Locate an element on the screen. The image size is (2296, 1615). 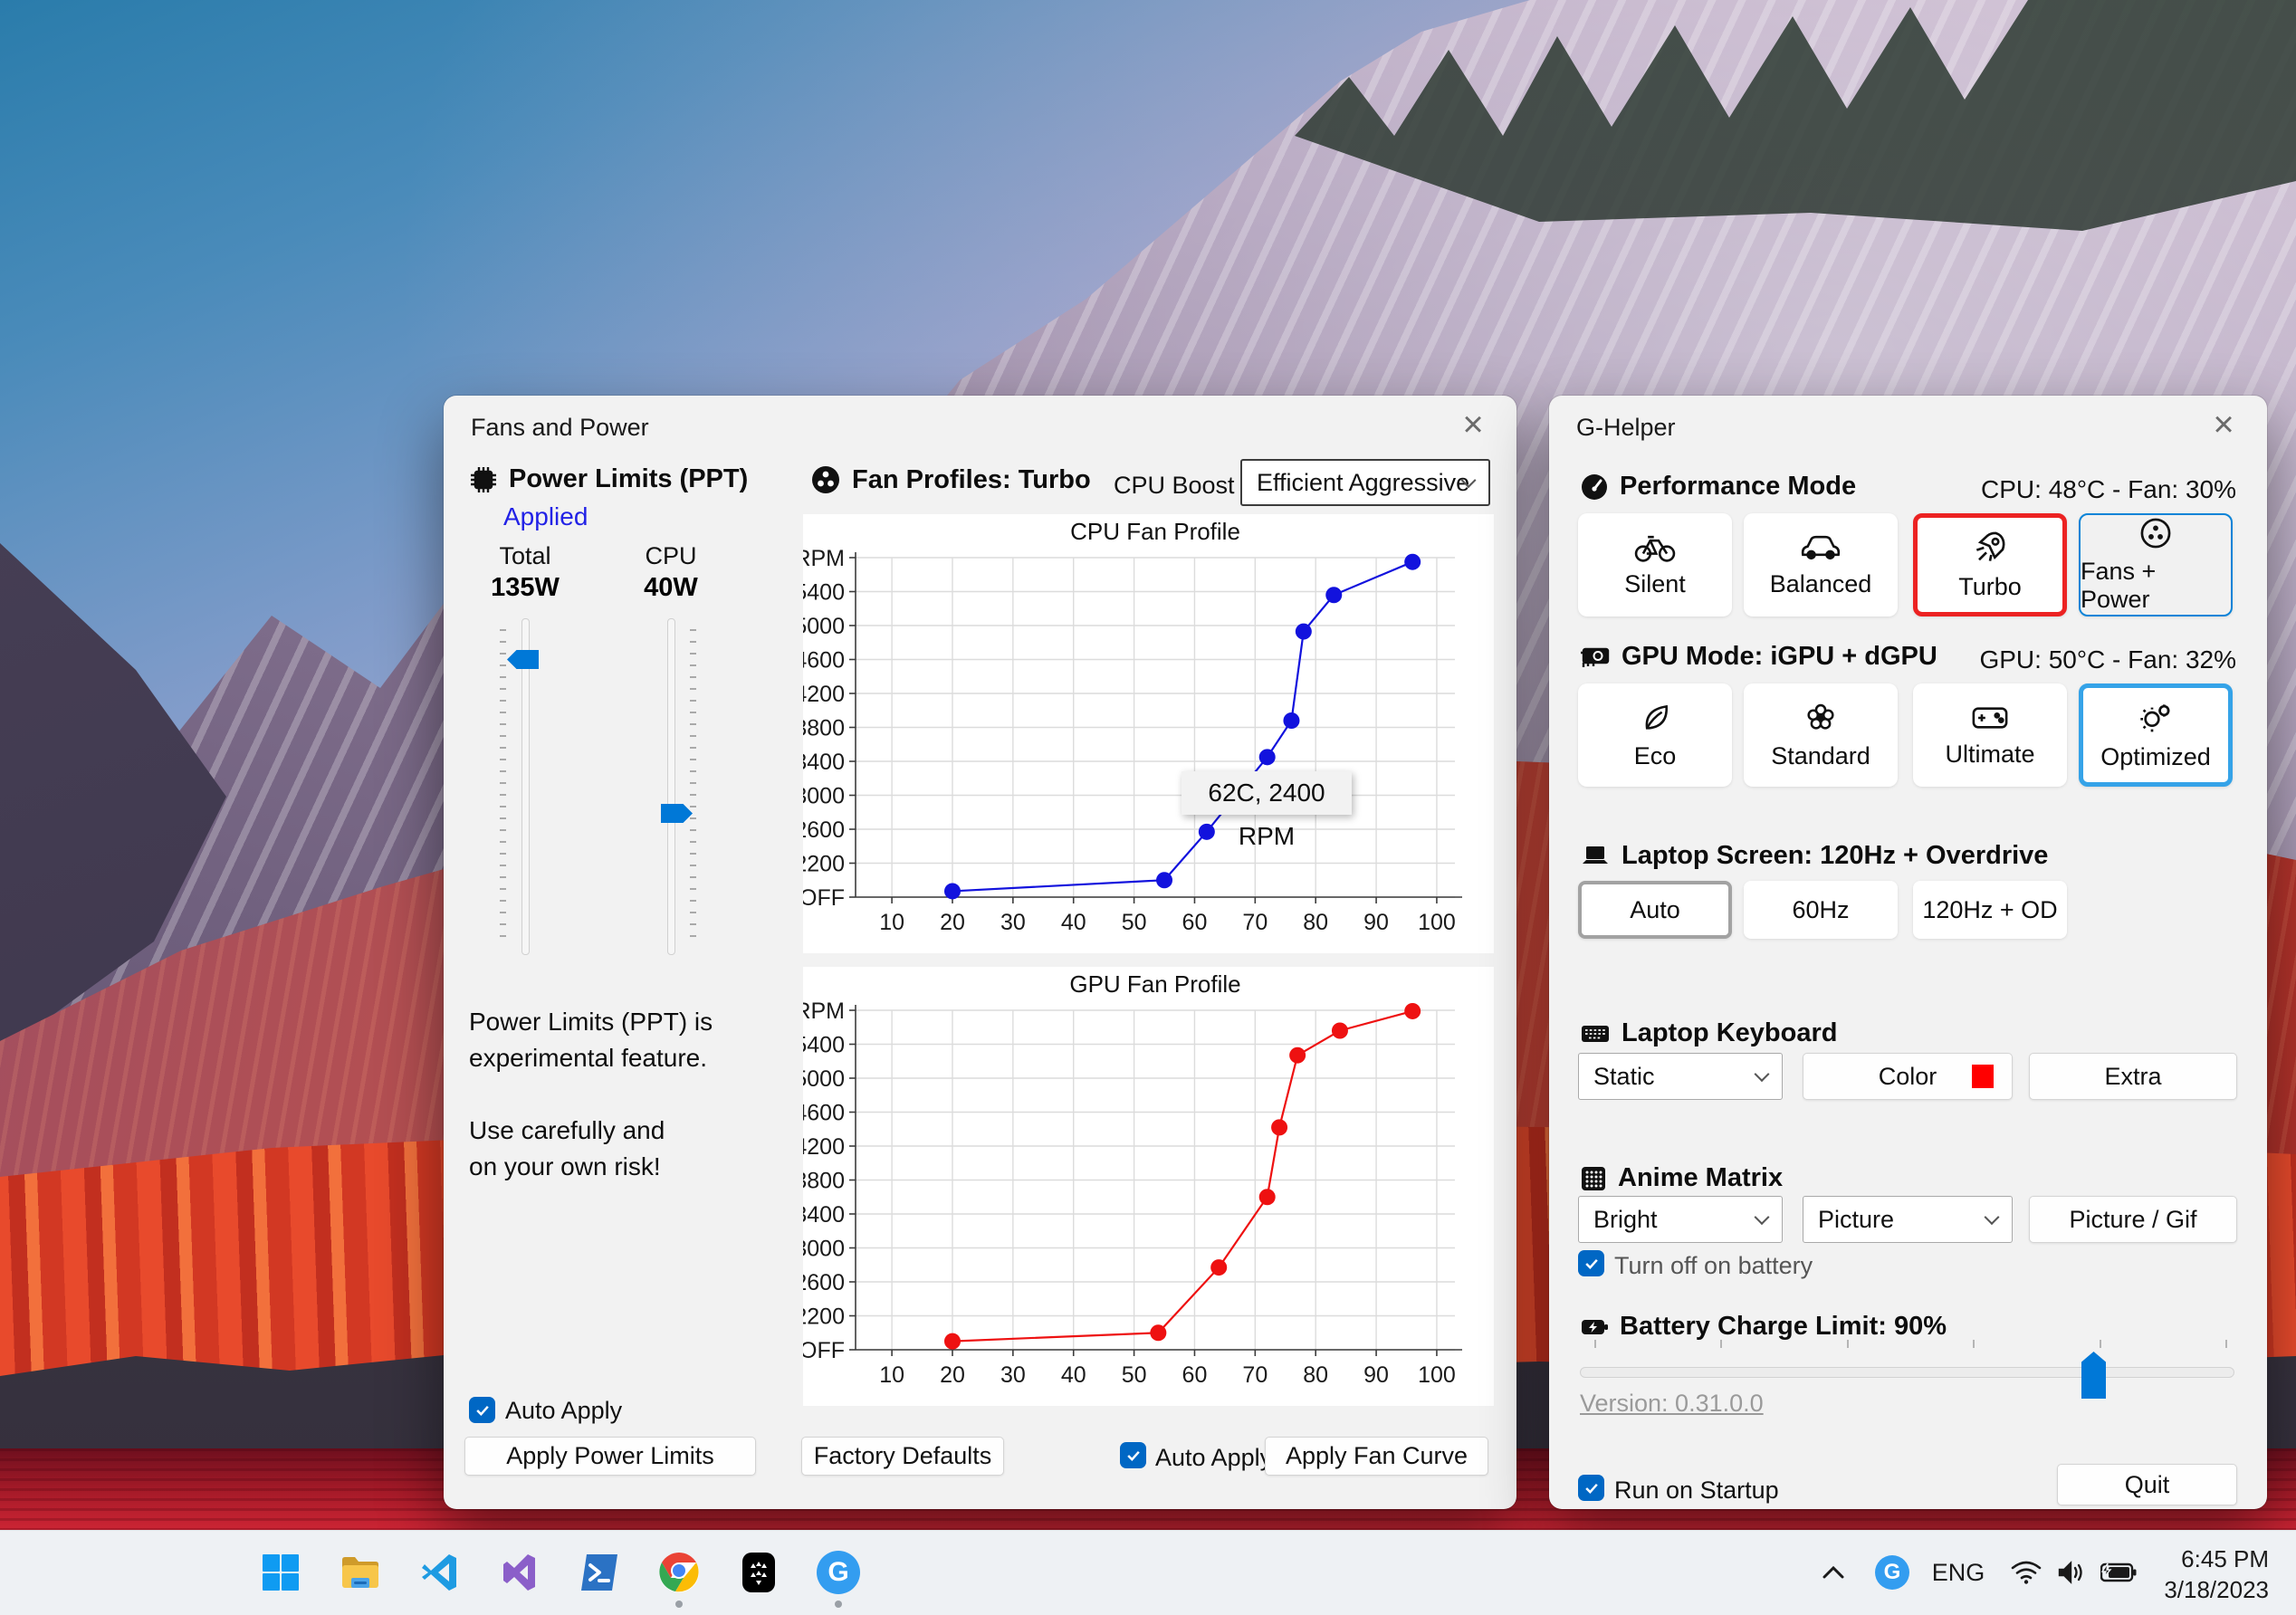
leaf-icon is located at coordinates (1657, 717).